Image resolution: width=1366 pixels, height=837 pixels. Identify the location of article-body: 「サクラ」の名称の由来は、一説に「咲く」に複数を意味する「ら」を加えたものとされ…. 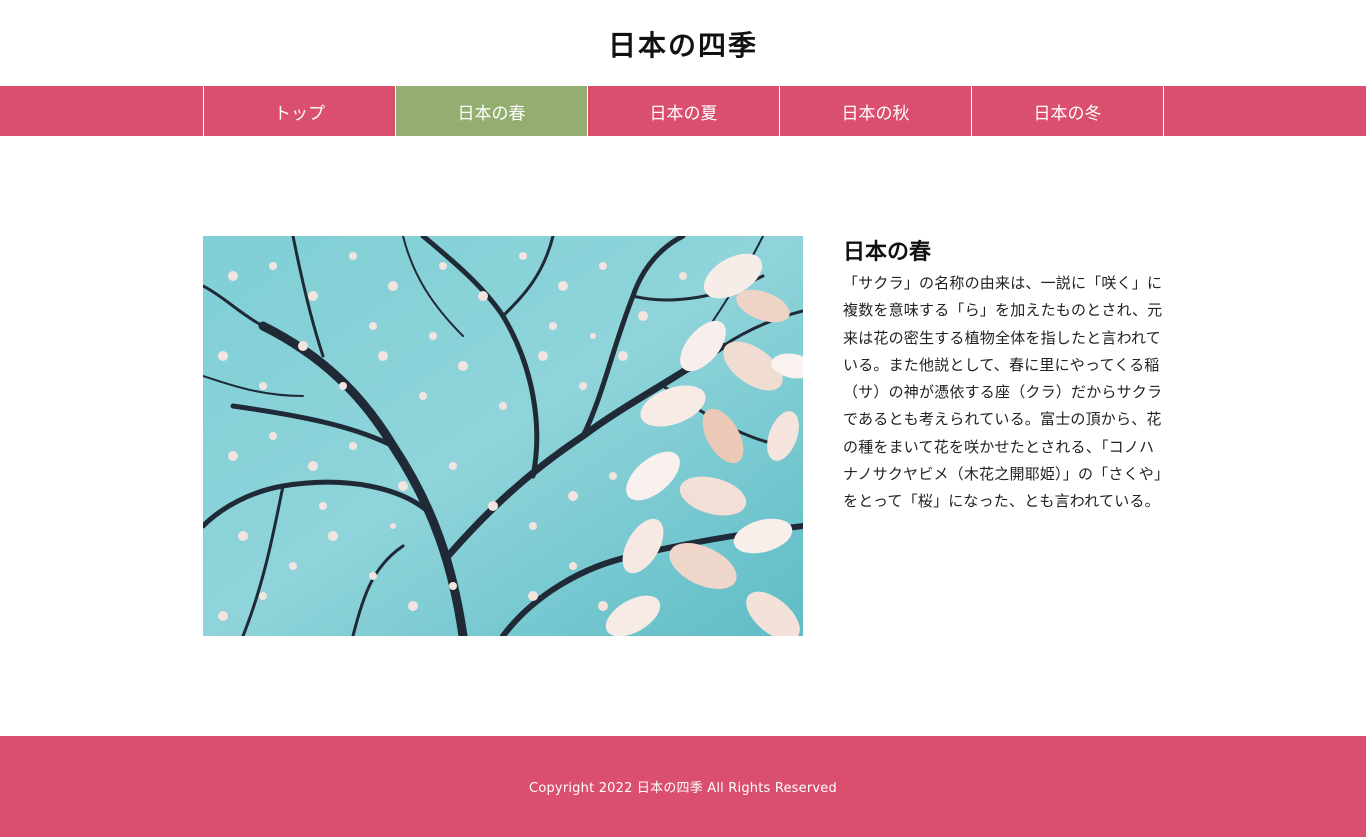
(1003, 392).